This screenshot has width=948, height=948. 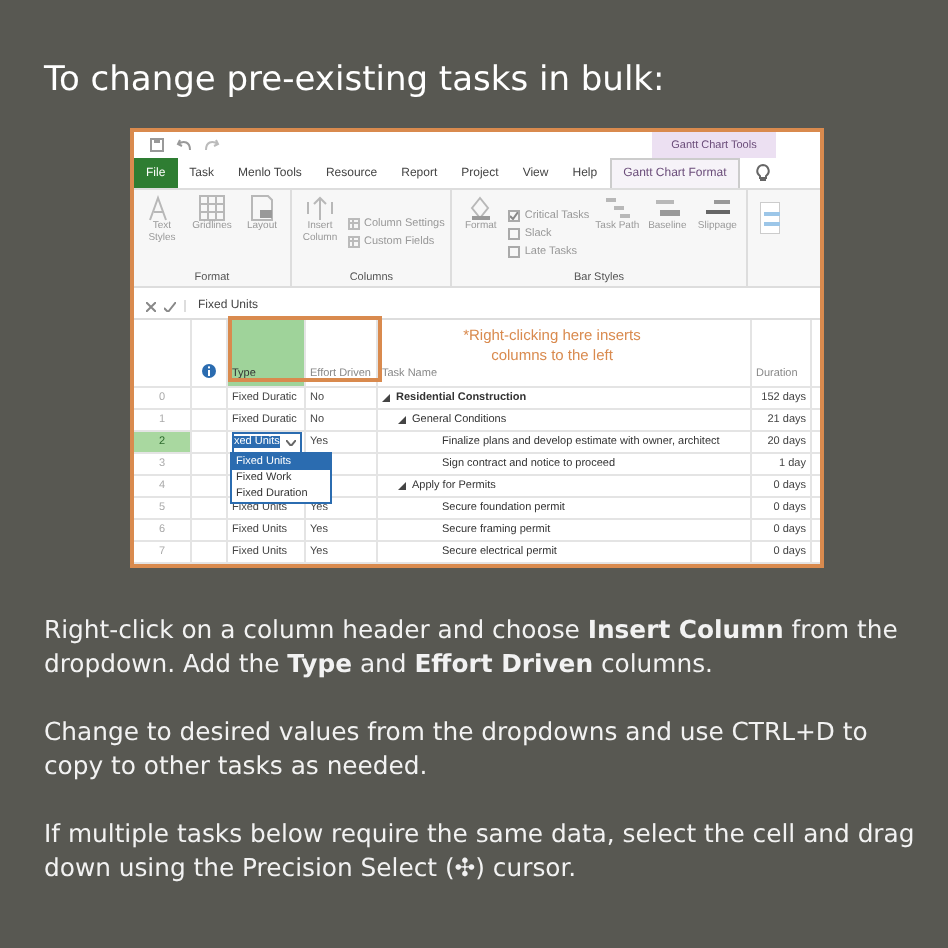 I want to click on instruction-paragraph: If multiple tasks below require the same data, select the cell and drag down using the Precision Select (✣) cursor., so click(x=480, y=850).